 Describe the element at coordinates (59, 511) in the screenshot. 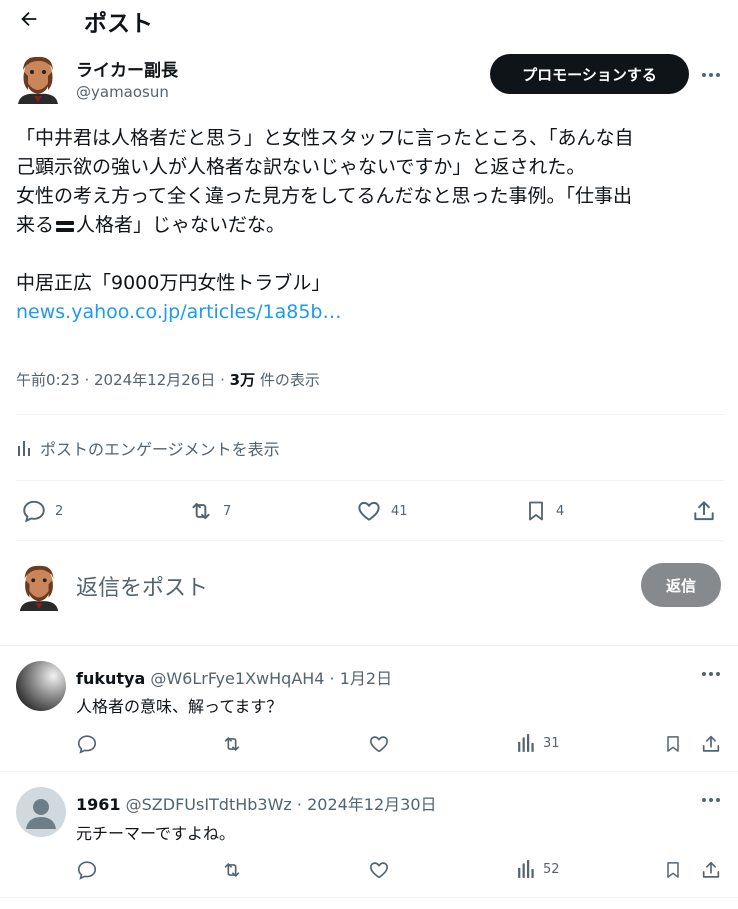

I see `reply-count: 2` at that location.